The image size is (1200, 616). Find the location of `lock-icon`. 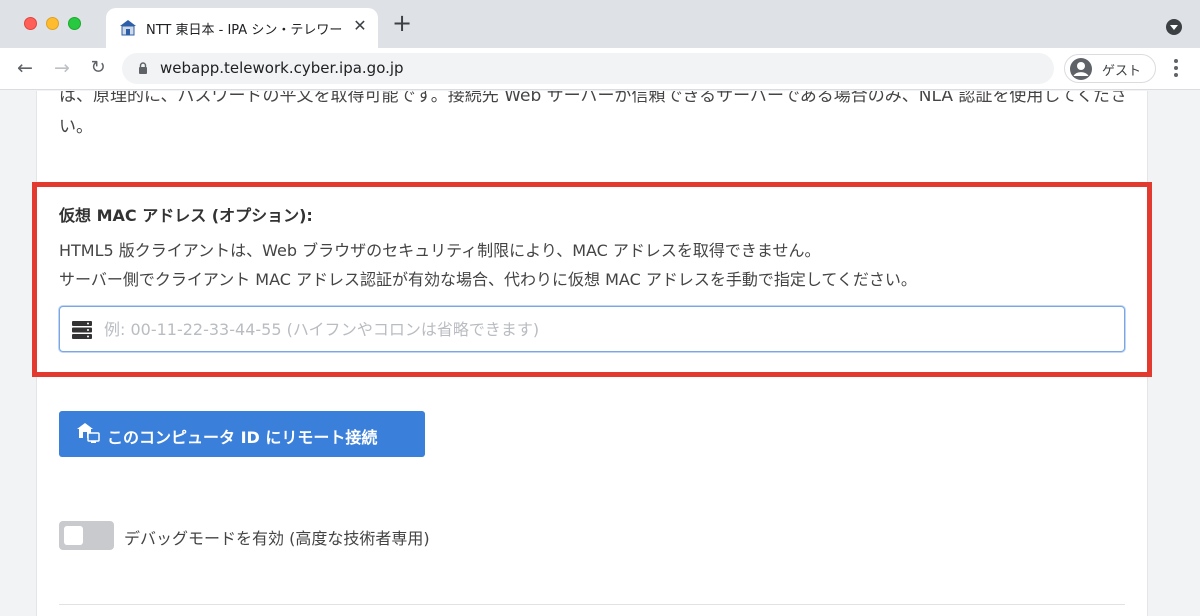

lock-icon is located at coordinates (143, 68).